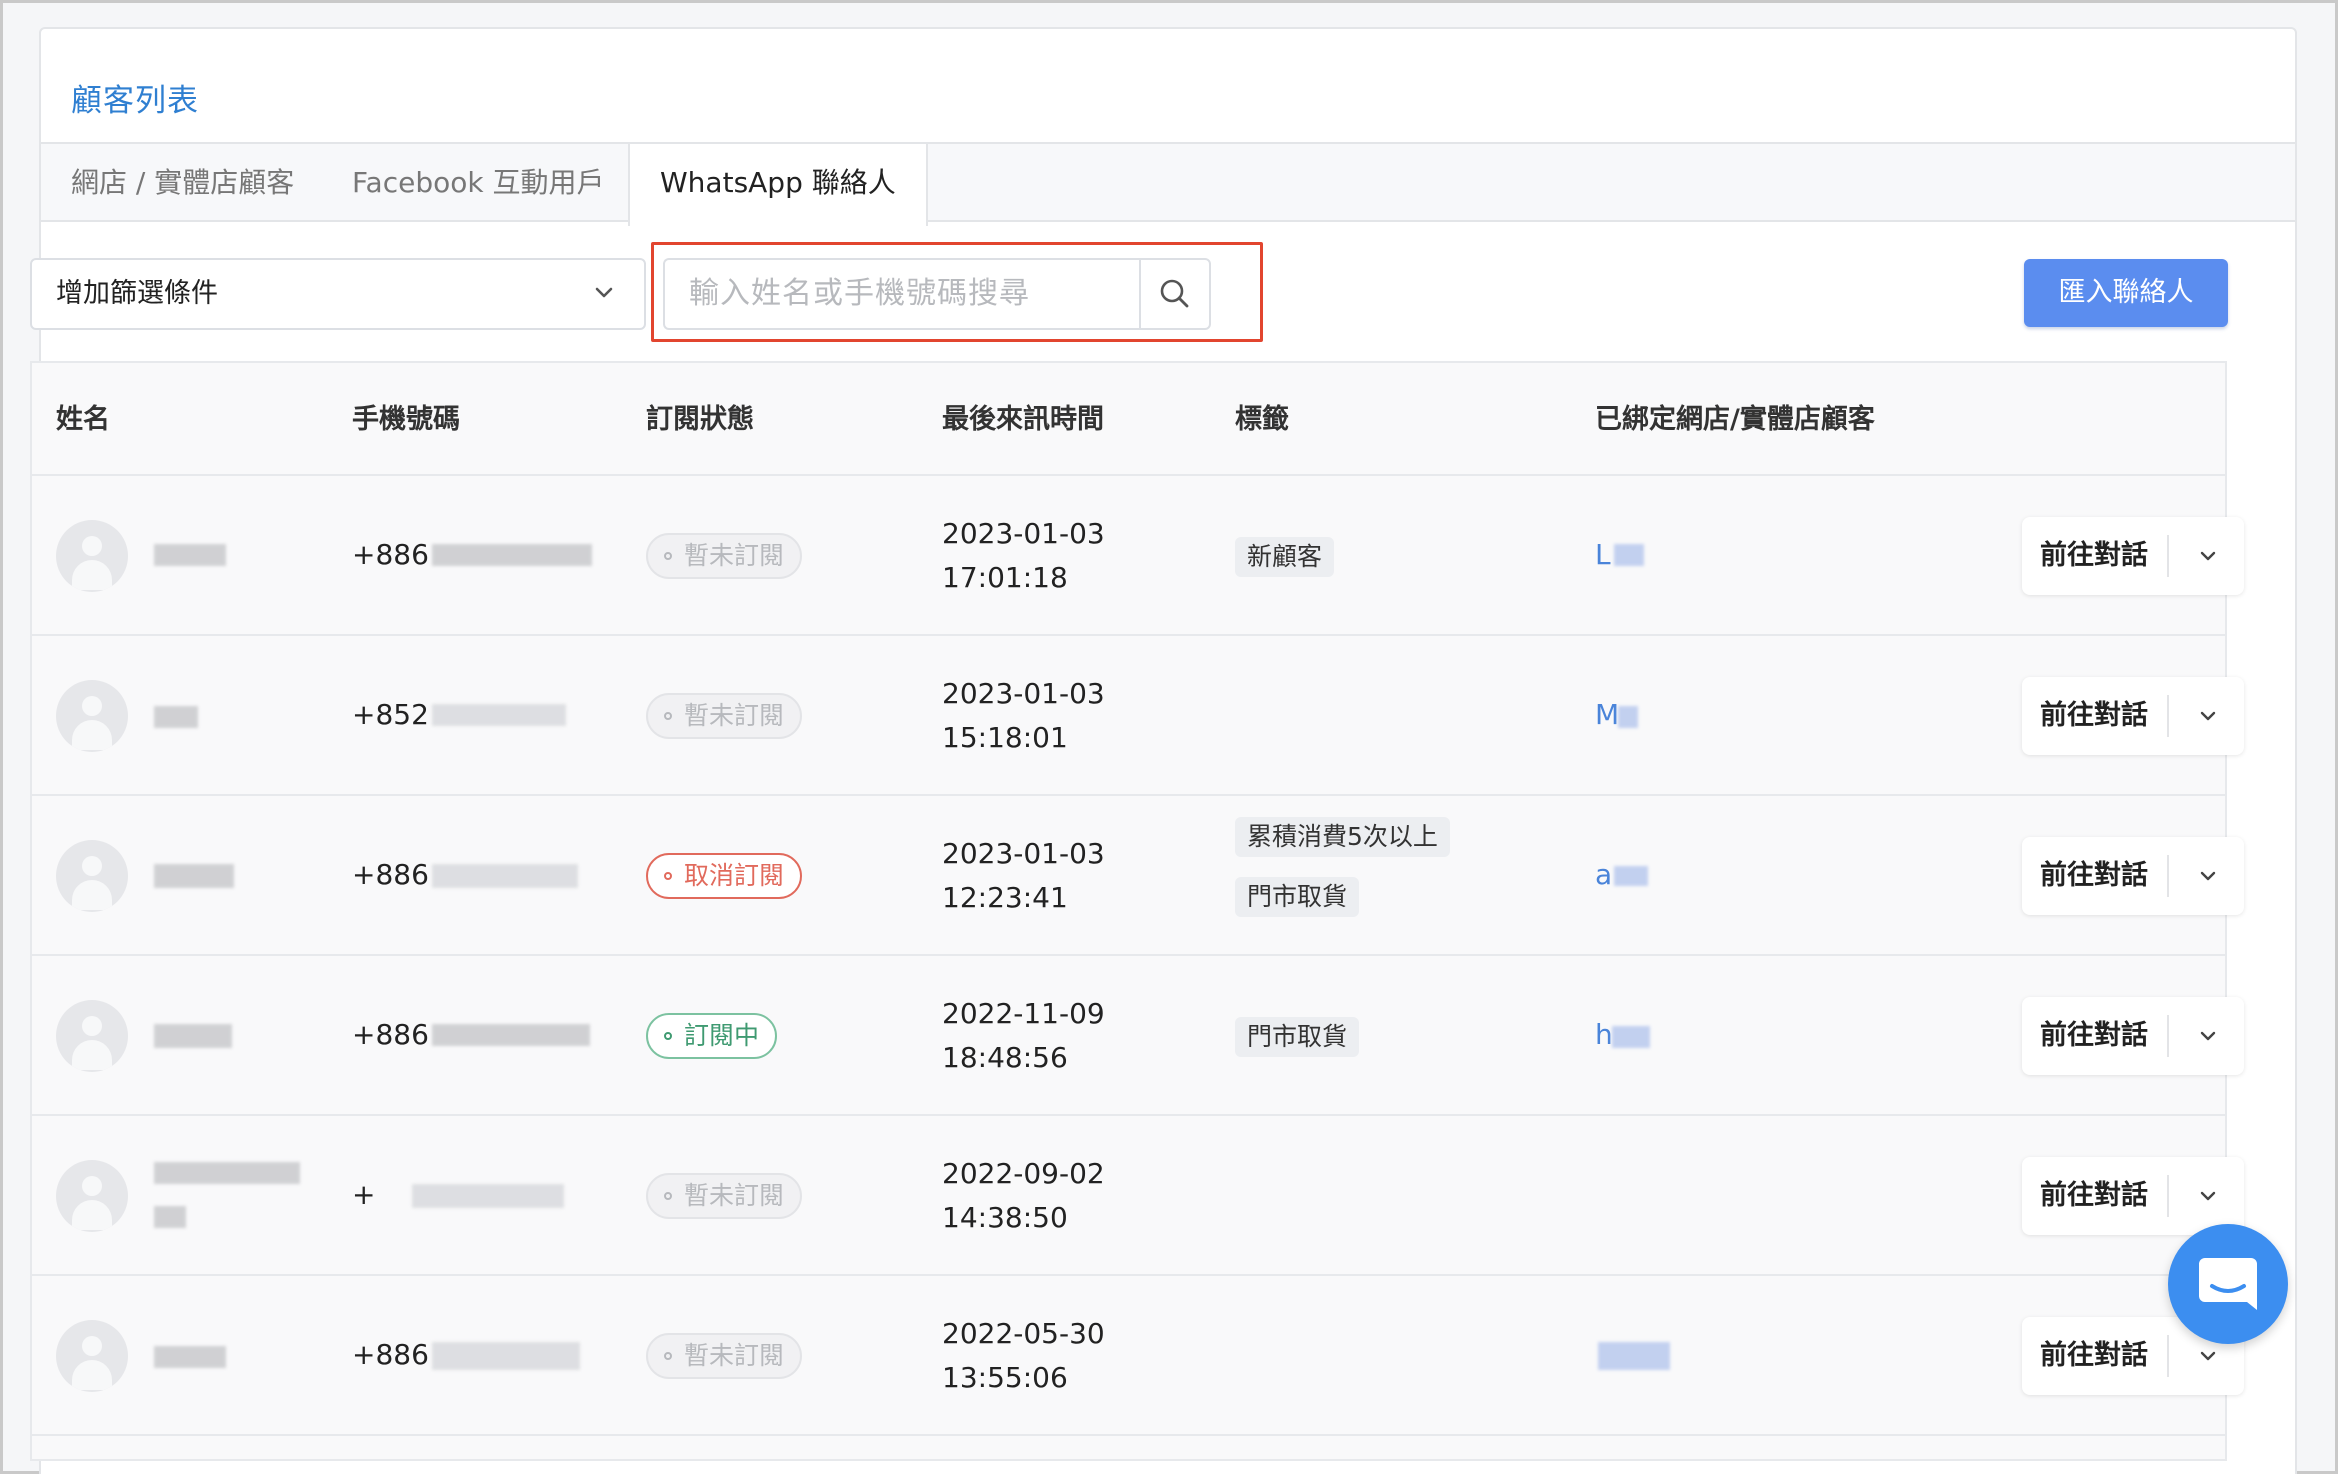 The image size is (2338, 1474). Describe the element at coordinates (1168, 184) in the screenshot. I see `tab-bar: 網店 / 實體店顧客 Facebook 互動用戶 WhatsApp 聯絡人` at that location.